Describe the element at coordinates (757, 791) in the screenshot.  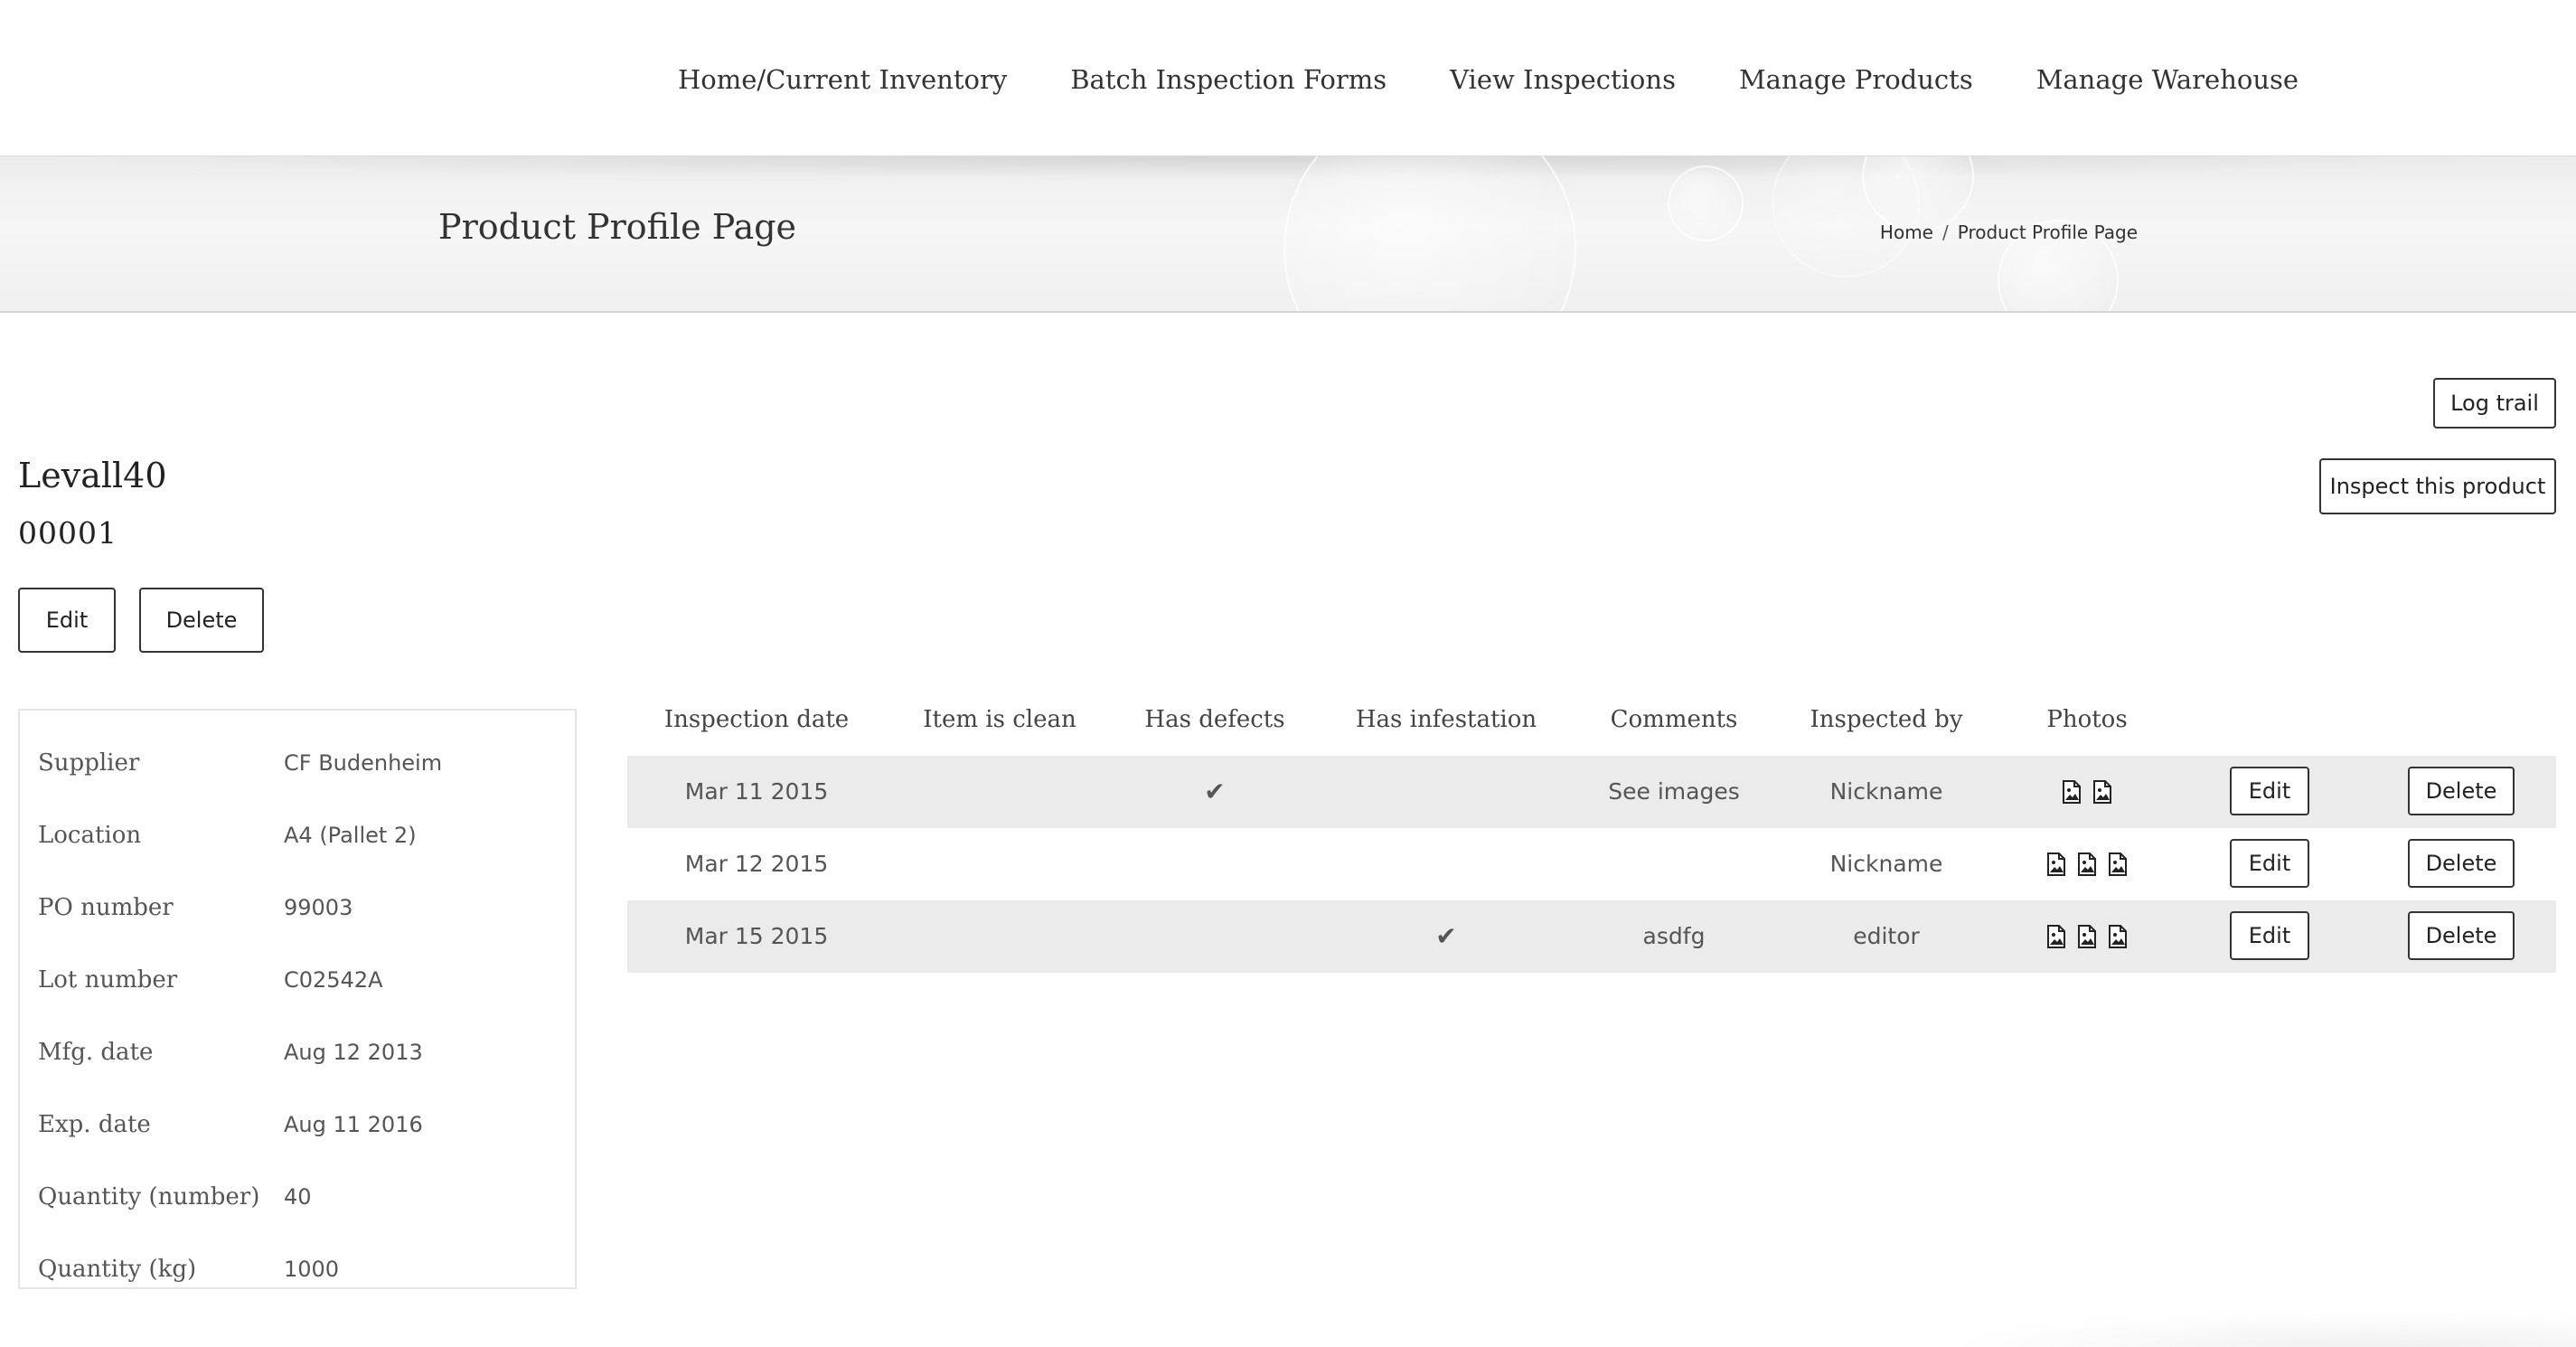
I see `inspection-date-cell: Mar 11 2015` at that location.